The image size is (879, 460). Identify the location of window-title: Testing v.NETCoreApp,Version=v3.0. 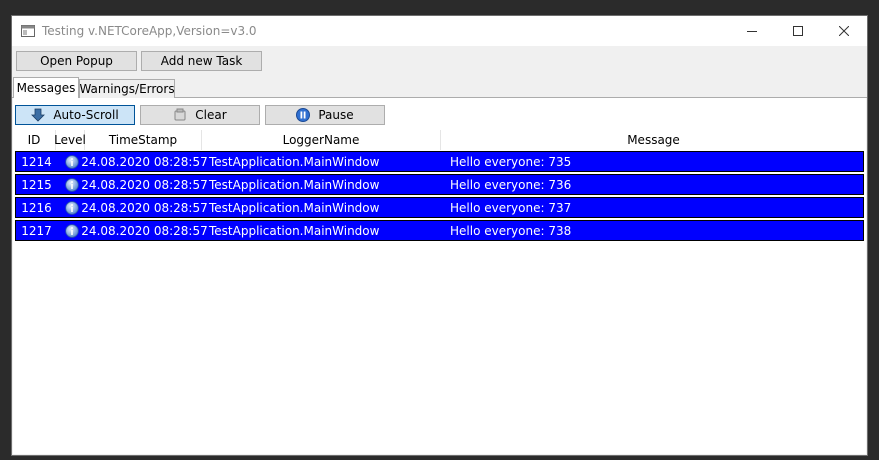
(149, 31).